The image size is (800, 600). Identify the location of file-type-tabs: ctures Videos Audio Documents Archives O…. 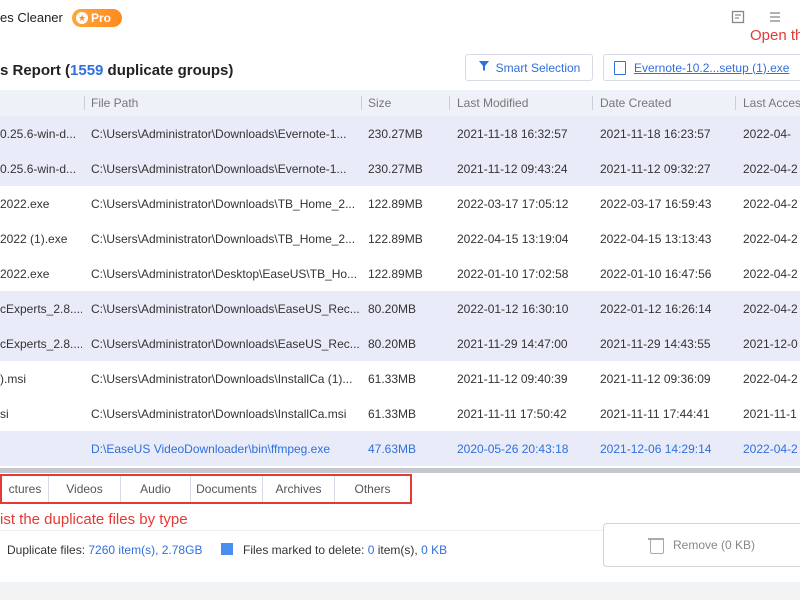
(206, 489).